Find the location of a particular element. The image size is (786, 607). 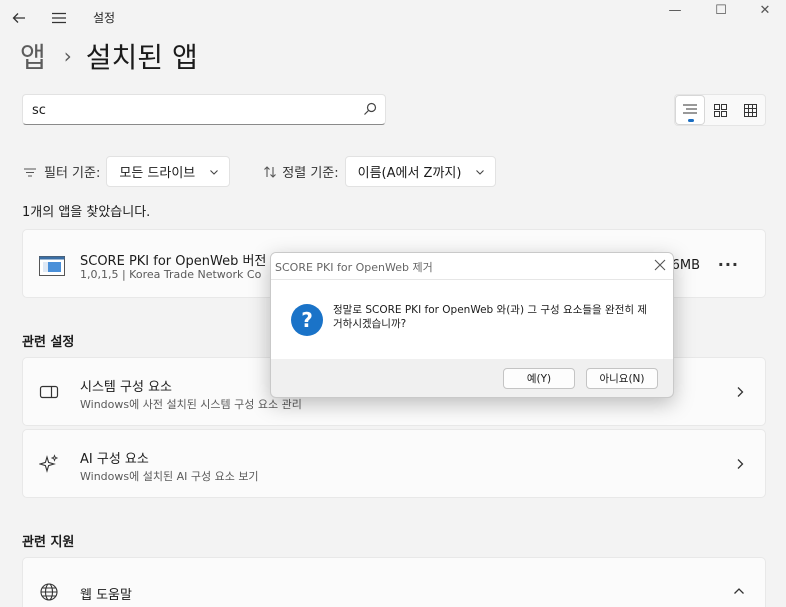

dialog-title: SCORE PKI for OpenWeb 제거 is located at coordinates (354, 267).